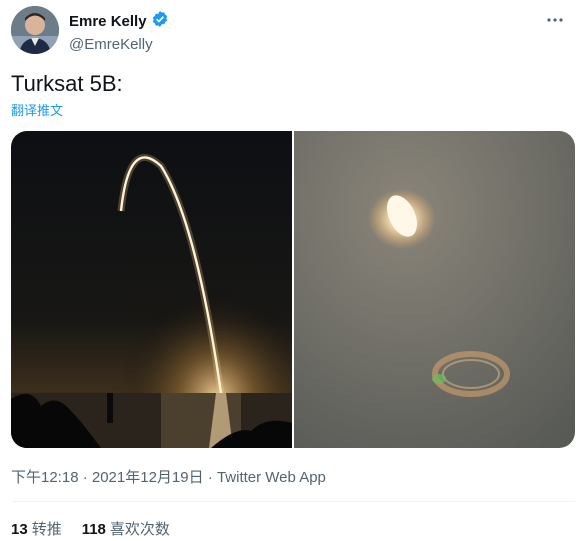 This screenshot has height=541, width=578. I want to click on likes-label: 喜欢次数, so click(139, 529).